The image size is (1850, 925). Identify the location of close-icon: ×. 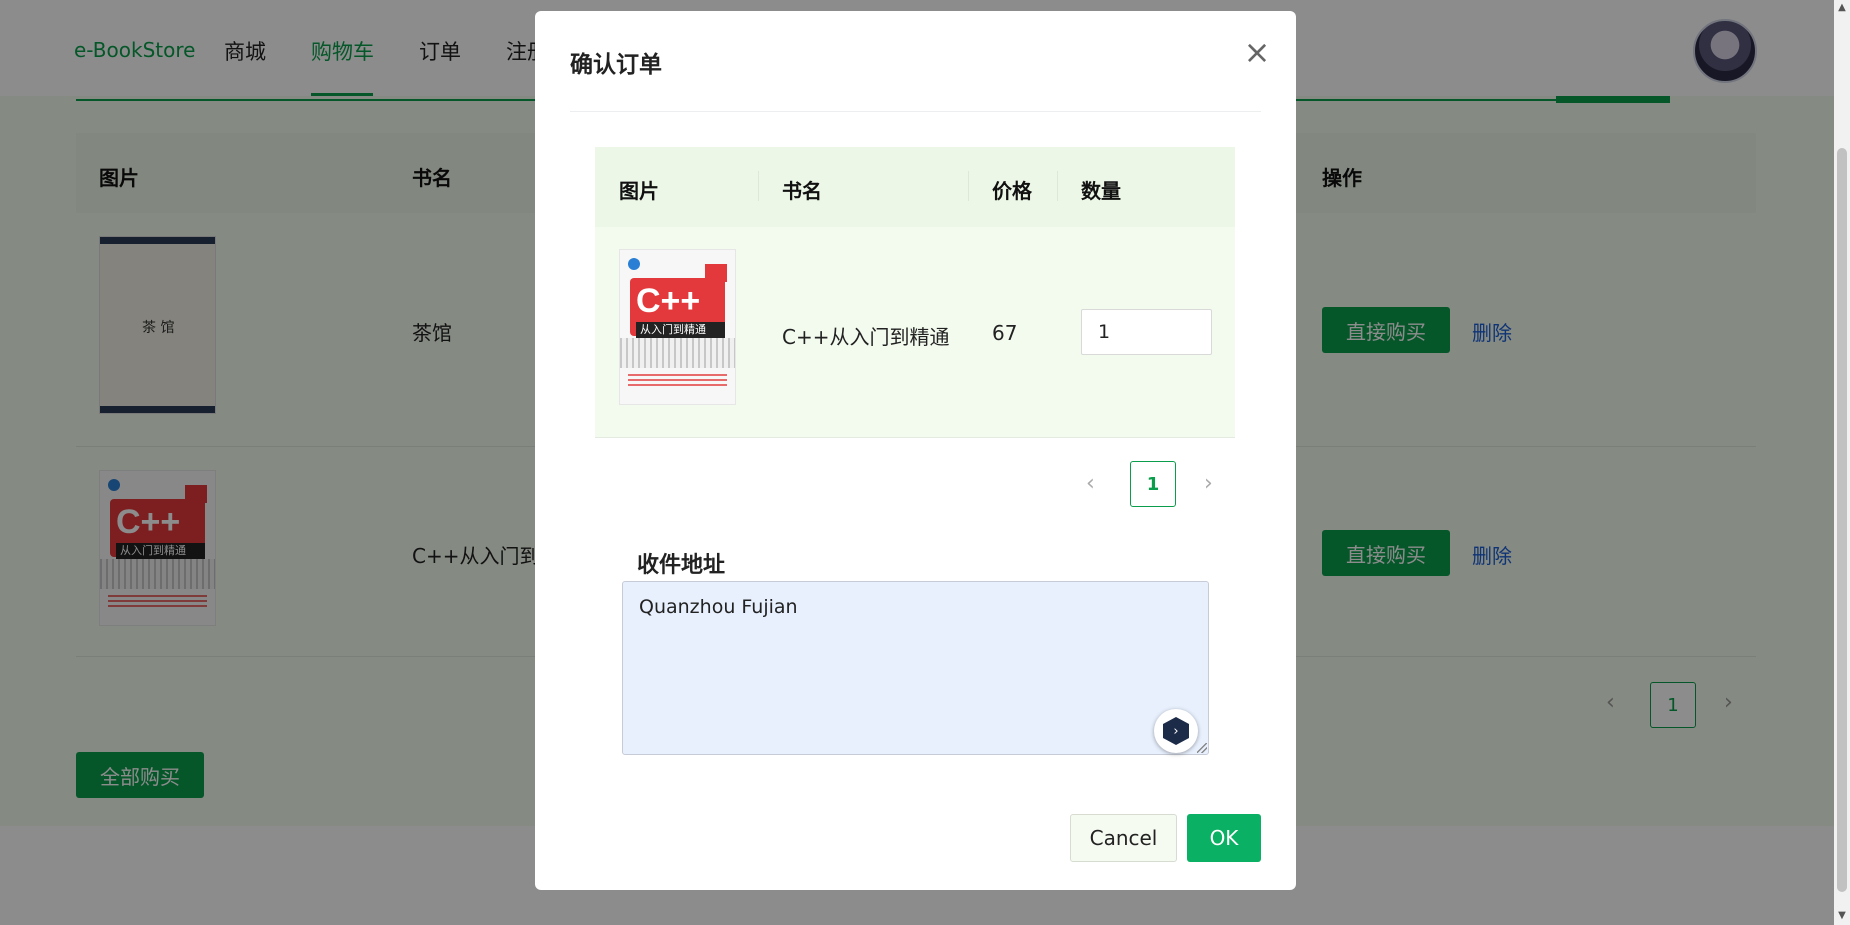
(1257, 52).